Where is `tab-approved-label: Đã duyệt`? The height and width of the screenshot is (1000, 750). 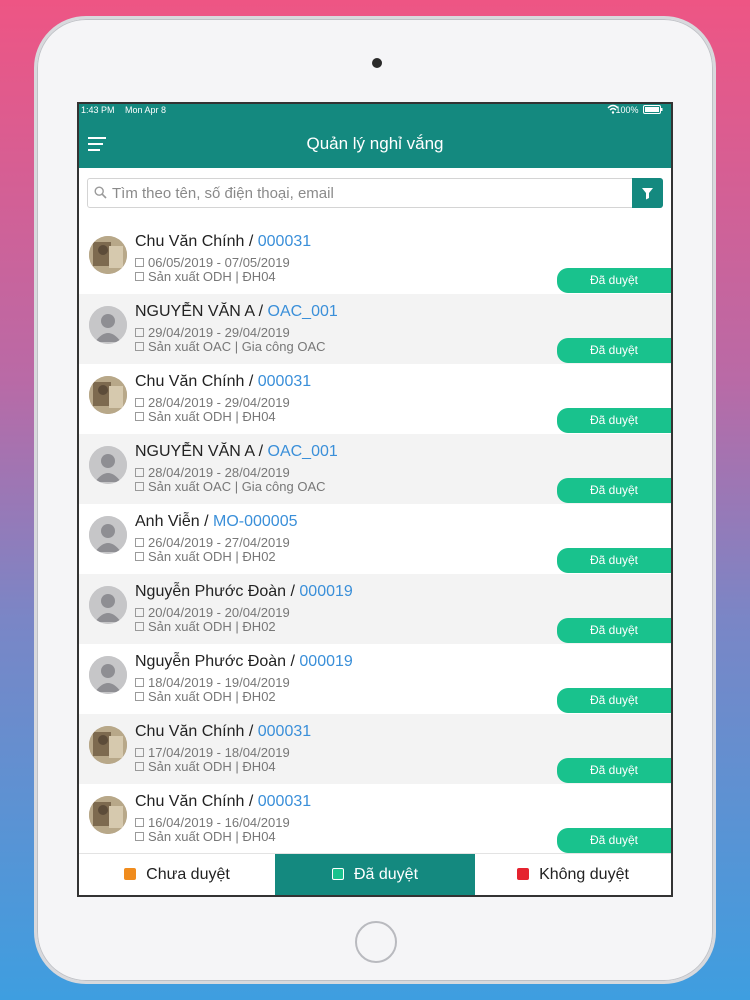 tab-approved-label: Đã duyệt is located at coordinates (386, 874).